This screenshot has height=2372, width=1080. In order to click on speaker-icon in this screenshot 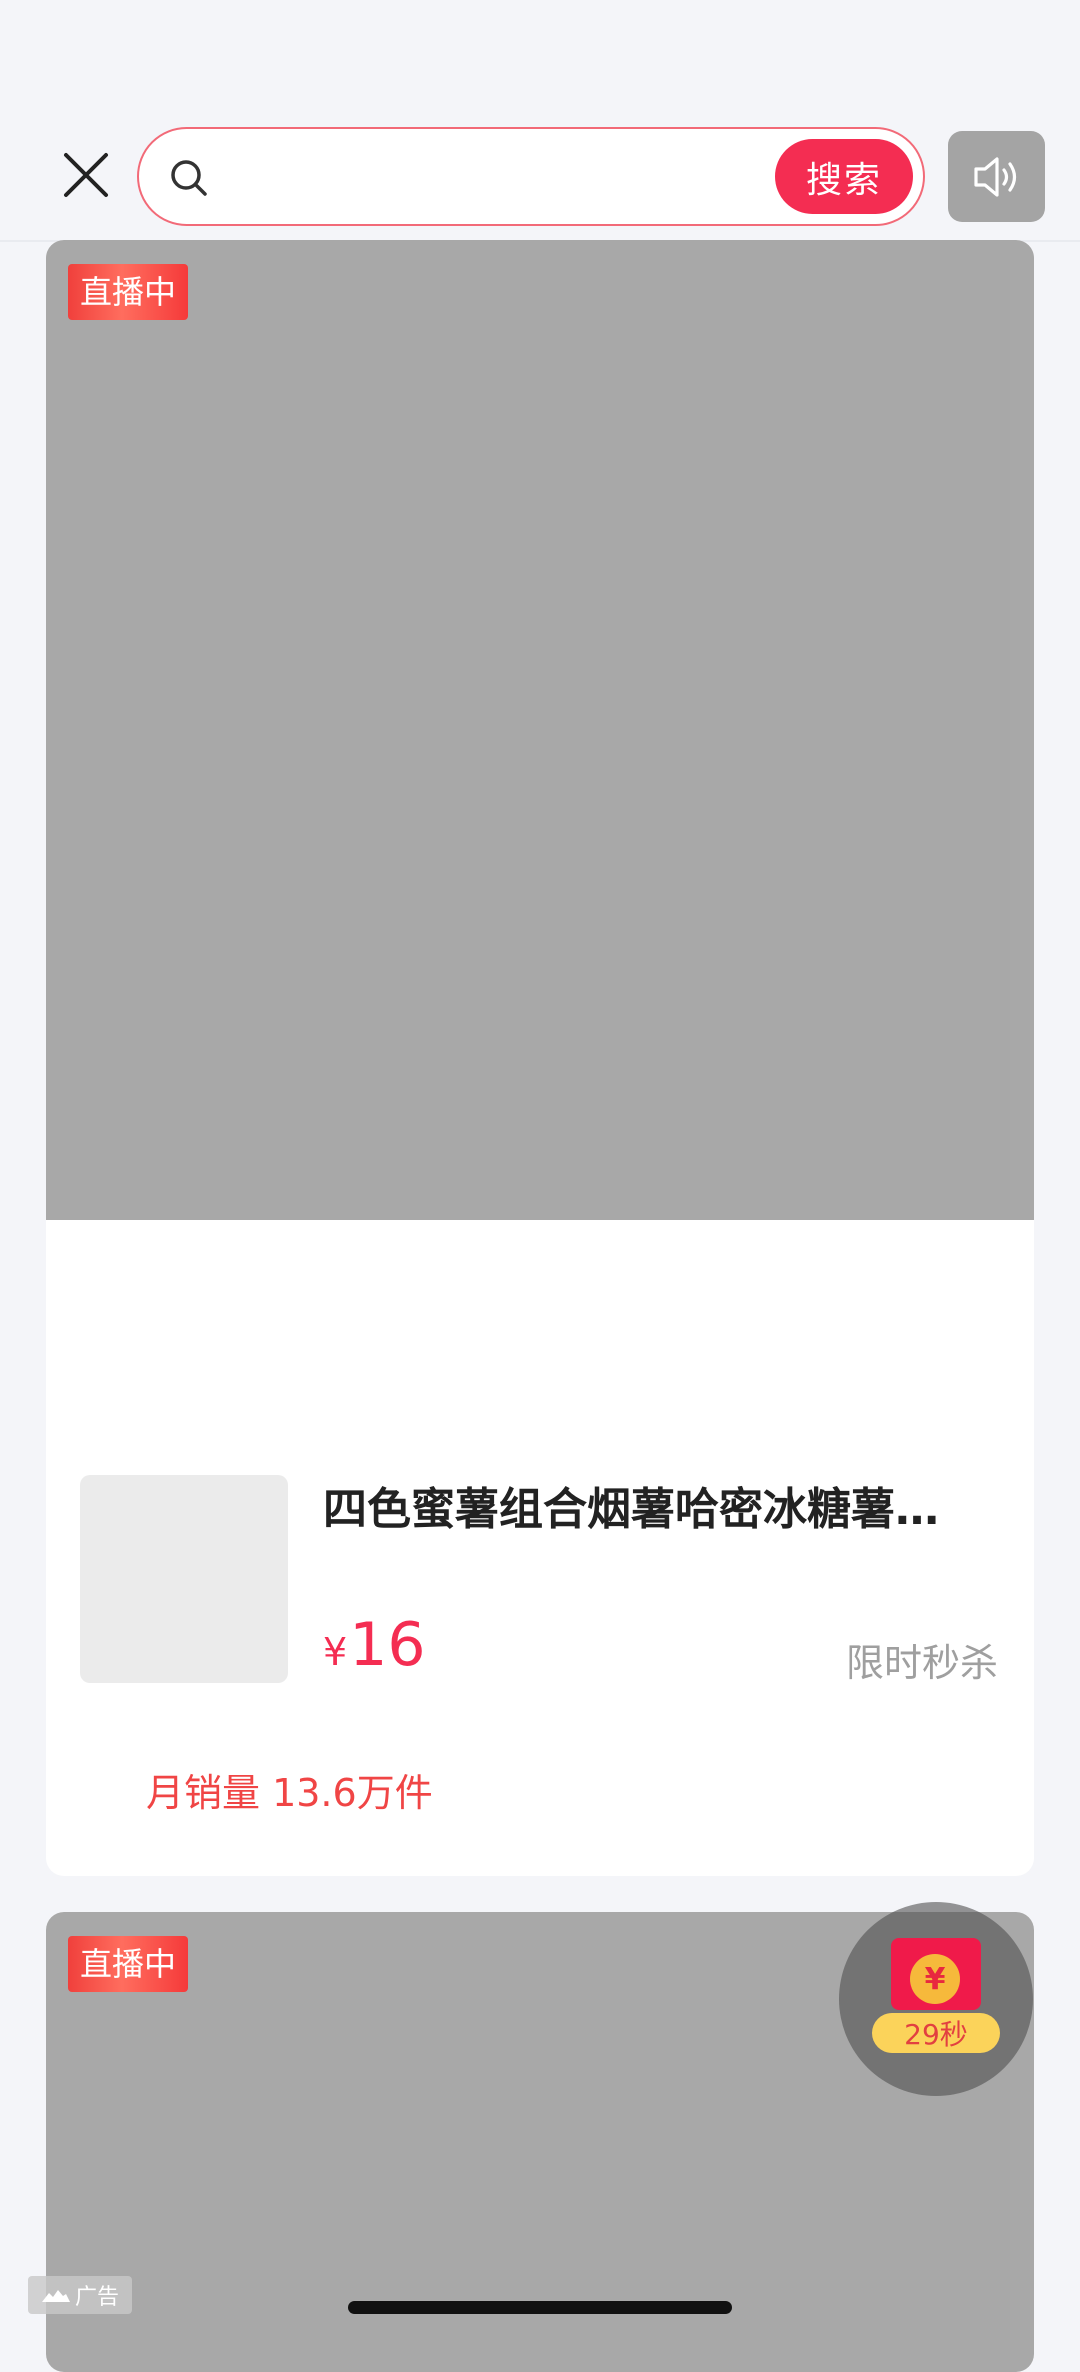, I will do `click(994, 176)`.